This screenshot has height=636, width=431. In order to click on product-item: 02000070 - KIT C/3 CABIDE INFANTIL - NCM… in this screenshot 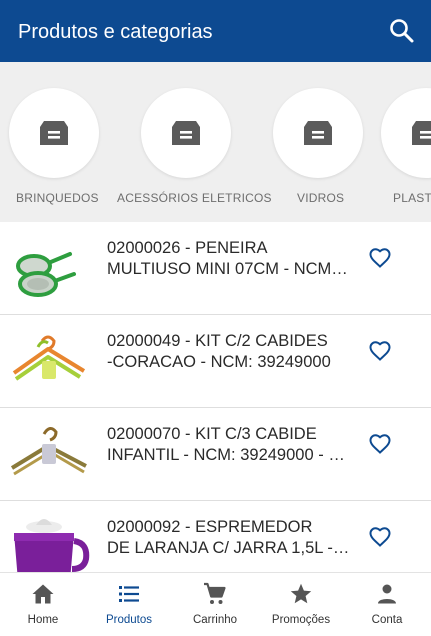, I will do `click(215, 454)`.